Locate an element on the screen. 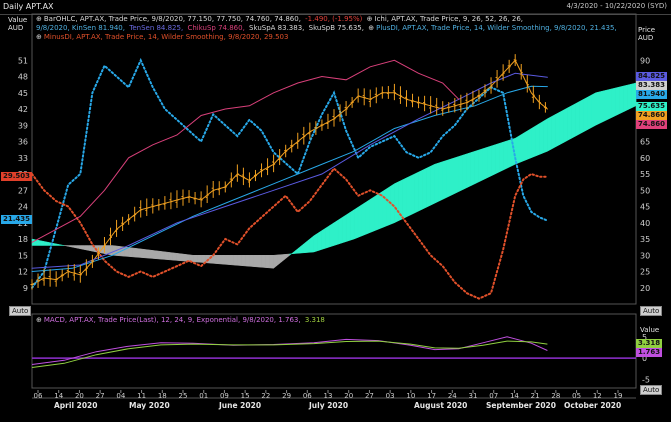 The height and width of the screenshot is (422, 671). x-tick-label: 04 is located at coordinates (120, 396).